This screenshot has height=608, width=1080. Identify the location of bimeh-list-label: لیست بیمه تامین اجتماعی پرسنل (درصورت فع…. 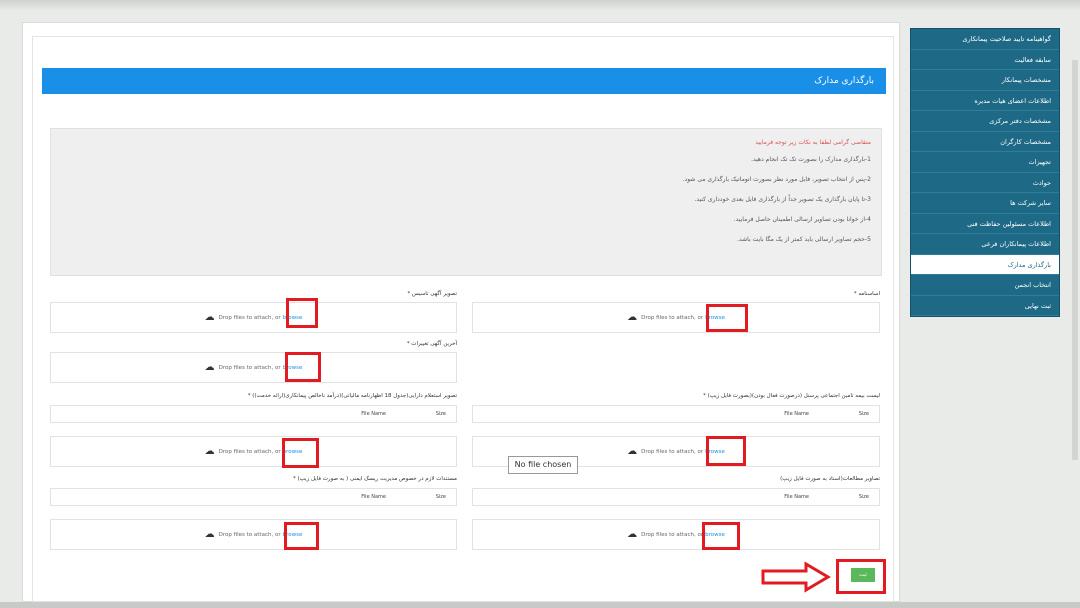
(791, 396).